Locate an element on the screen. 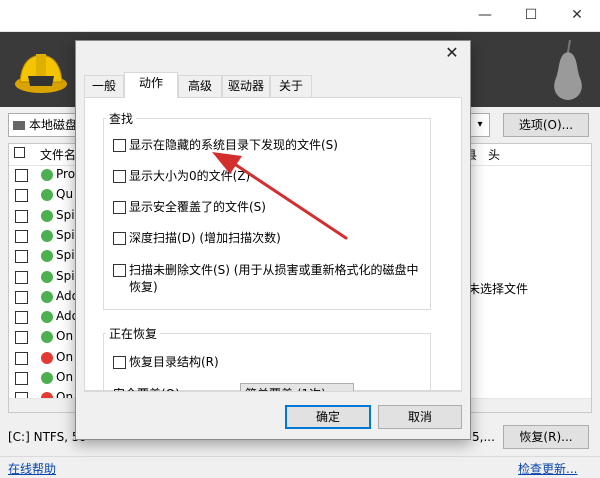 This screenshot has width=600, height=478. table-row: Qu is located at coordinates (45, 196).